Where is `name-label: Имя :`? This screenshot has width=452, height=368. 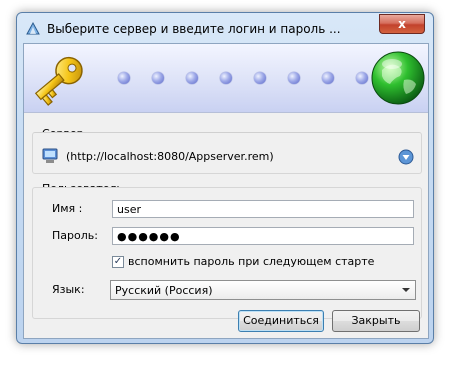
name-label: Имя : is located at coordinates (67, 208).